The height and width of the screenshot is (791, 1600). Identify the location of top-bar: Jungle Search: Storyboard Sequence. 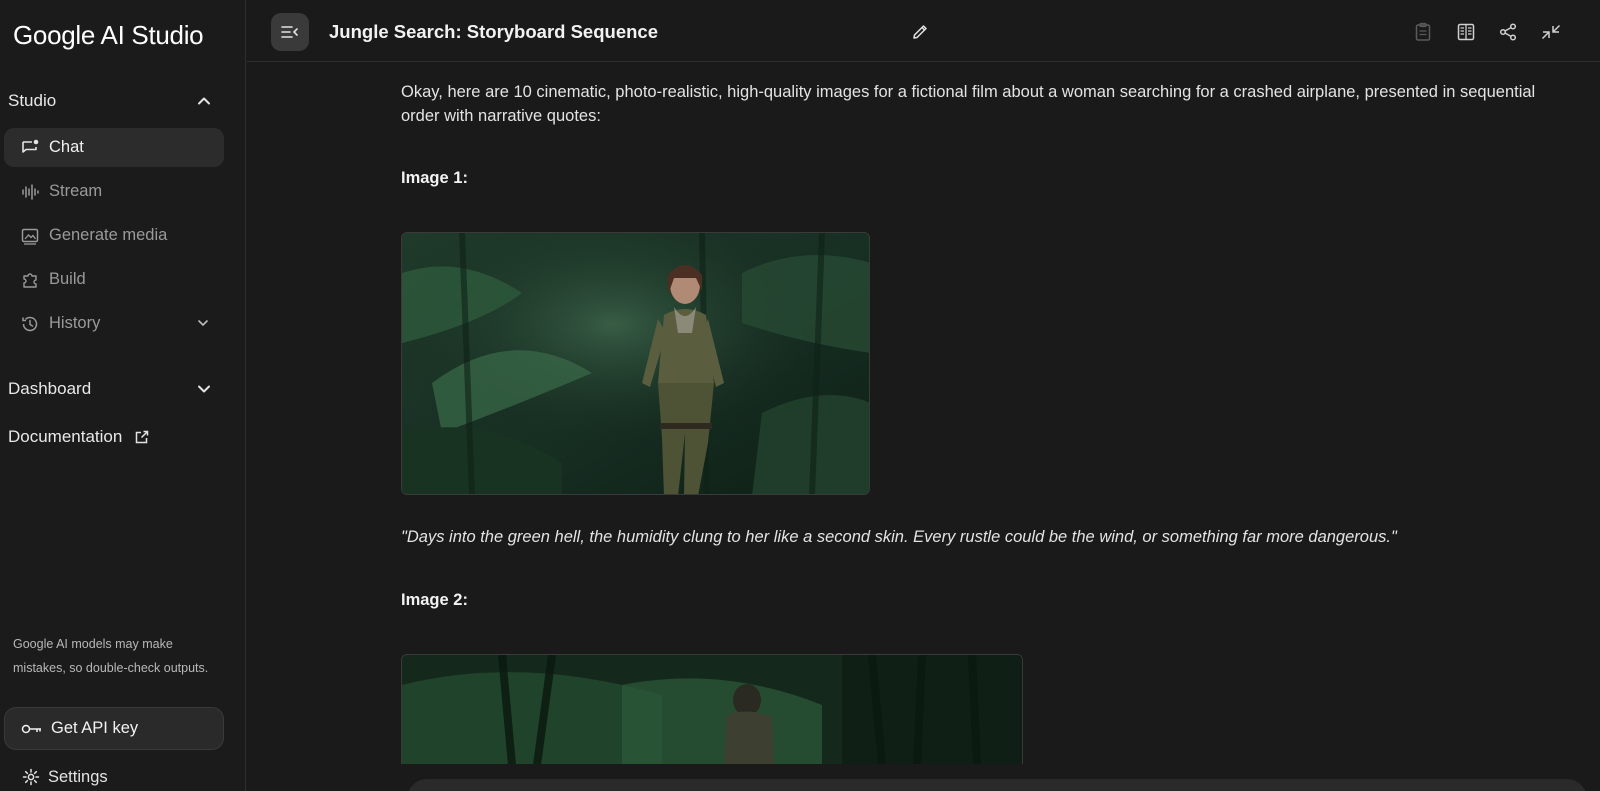
(923, 31).